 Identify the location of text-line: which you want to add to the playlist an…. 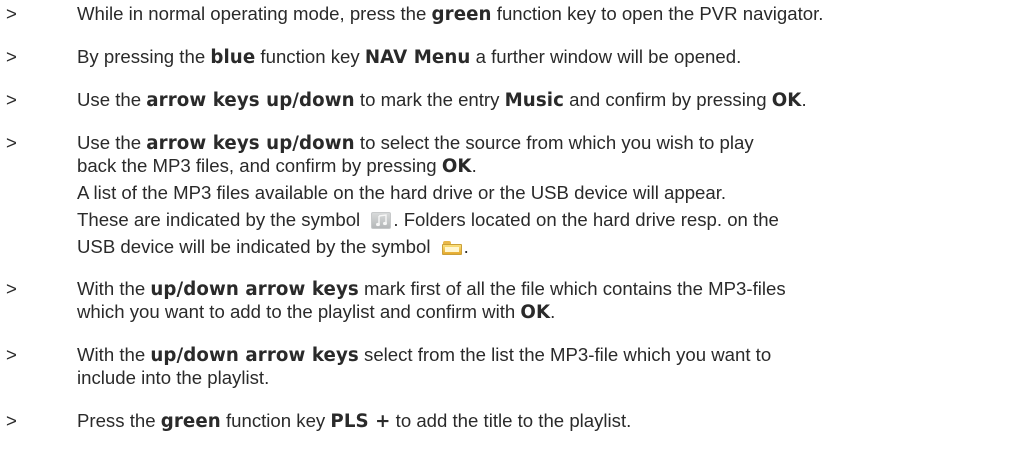
(539, 311).